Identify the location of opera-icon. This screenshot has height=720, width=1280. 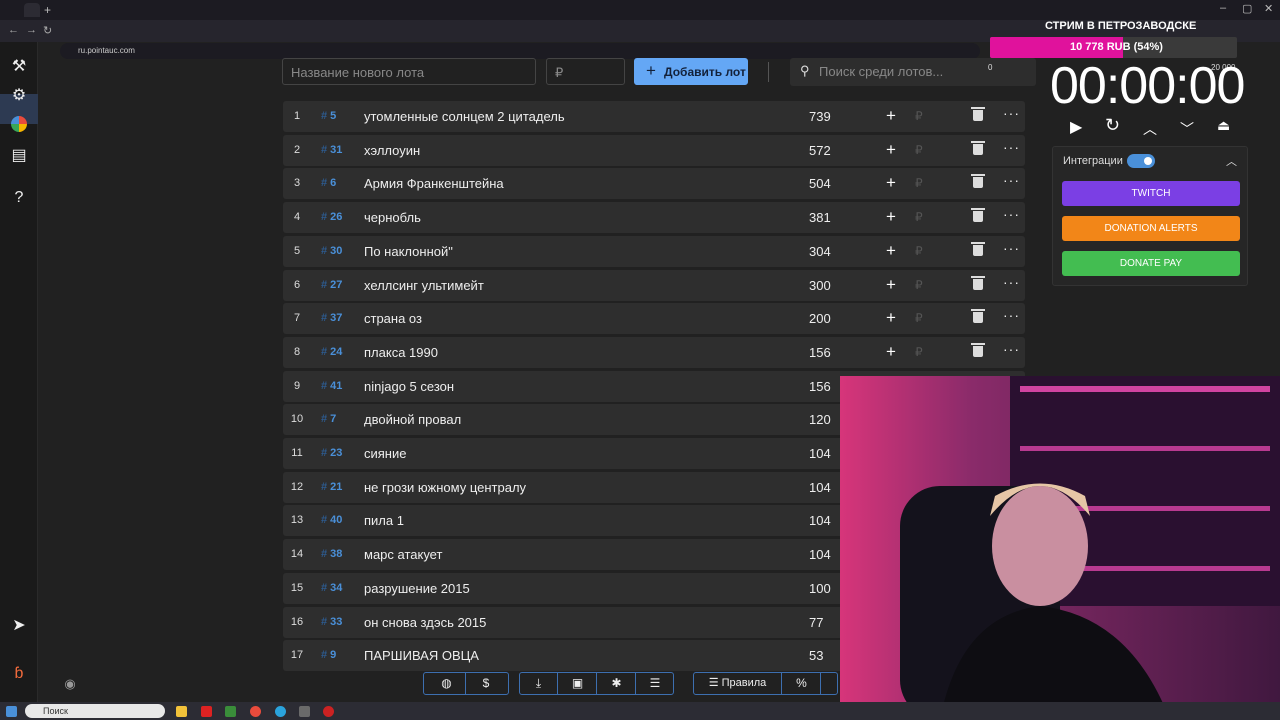
(206, 711).